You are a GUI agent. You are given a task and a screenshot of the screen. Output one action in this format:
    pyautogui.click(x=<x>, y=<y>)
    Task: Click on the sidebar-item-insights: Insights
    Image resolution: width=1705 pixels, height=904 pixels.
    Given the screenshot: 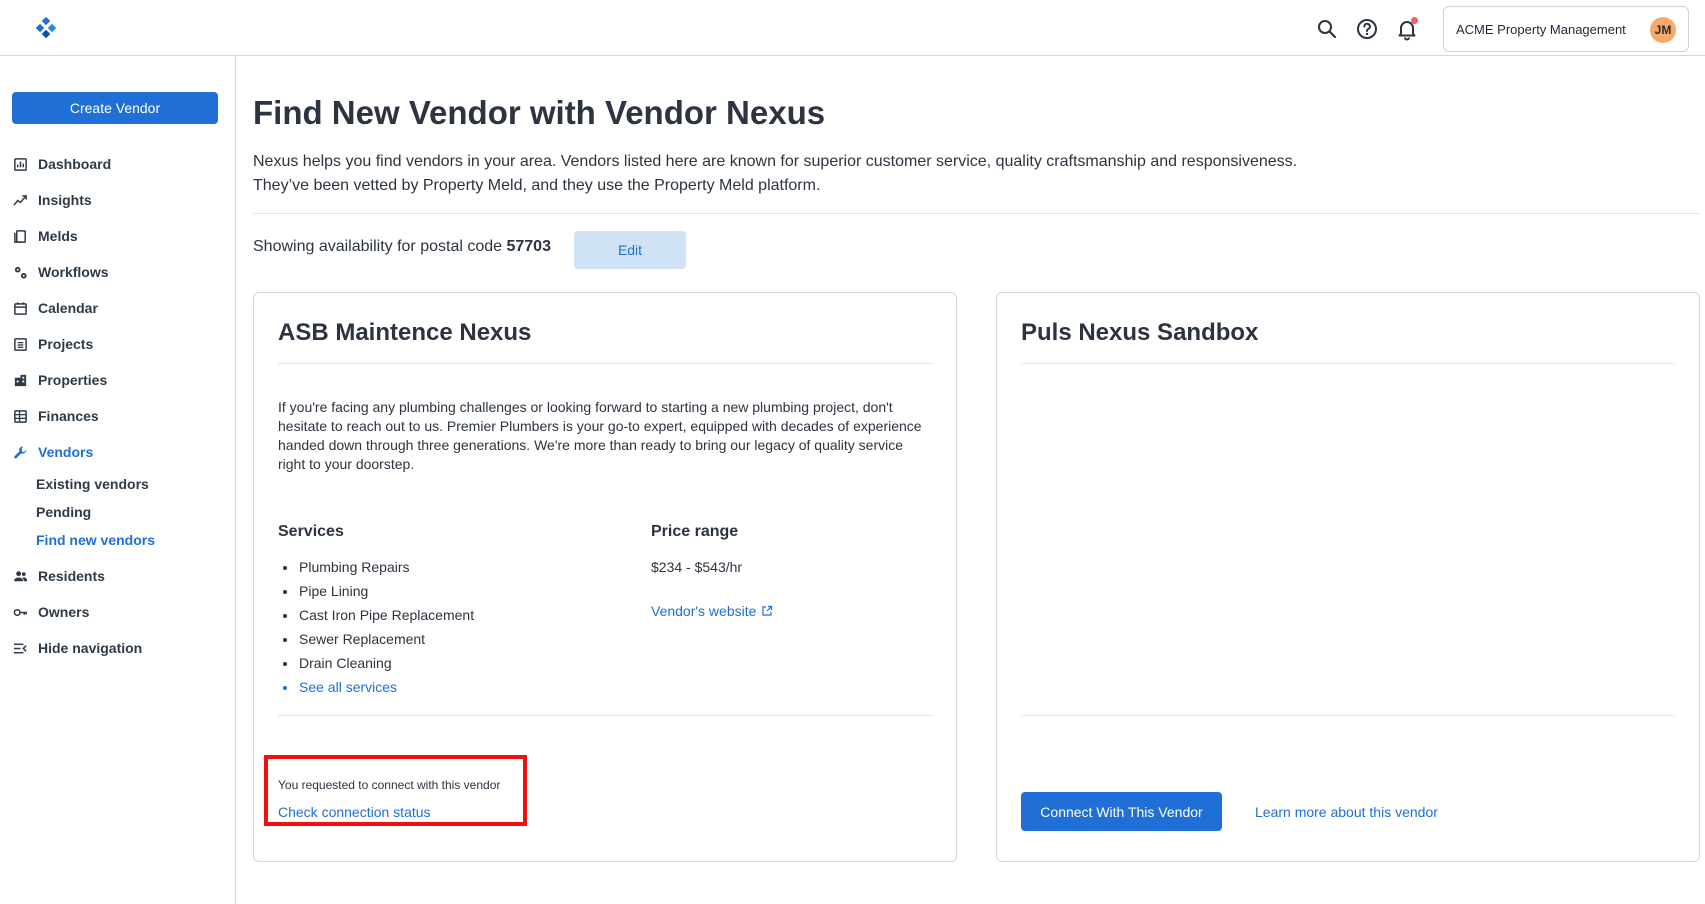 What is the action you would take?
    pyautogui.click(x=122, y=200)
    